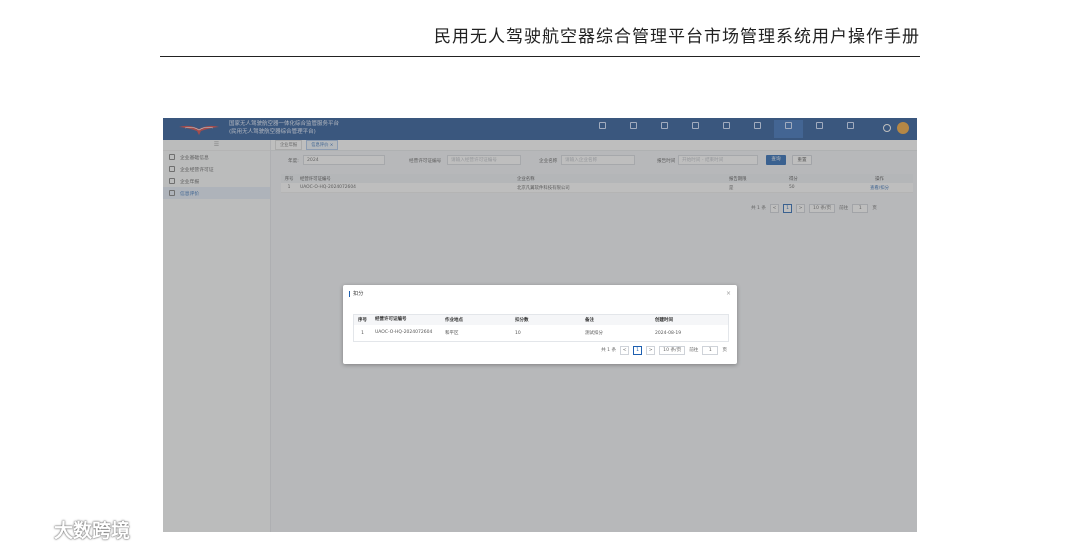  I want to click on page-size-select: 10 条/页, so click(672, 350).